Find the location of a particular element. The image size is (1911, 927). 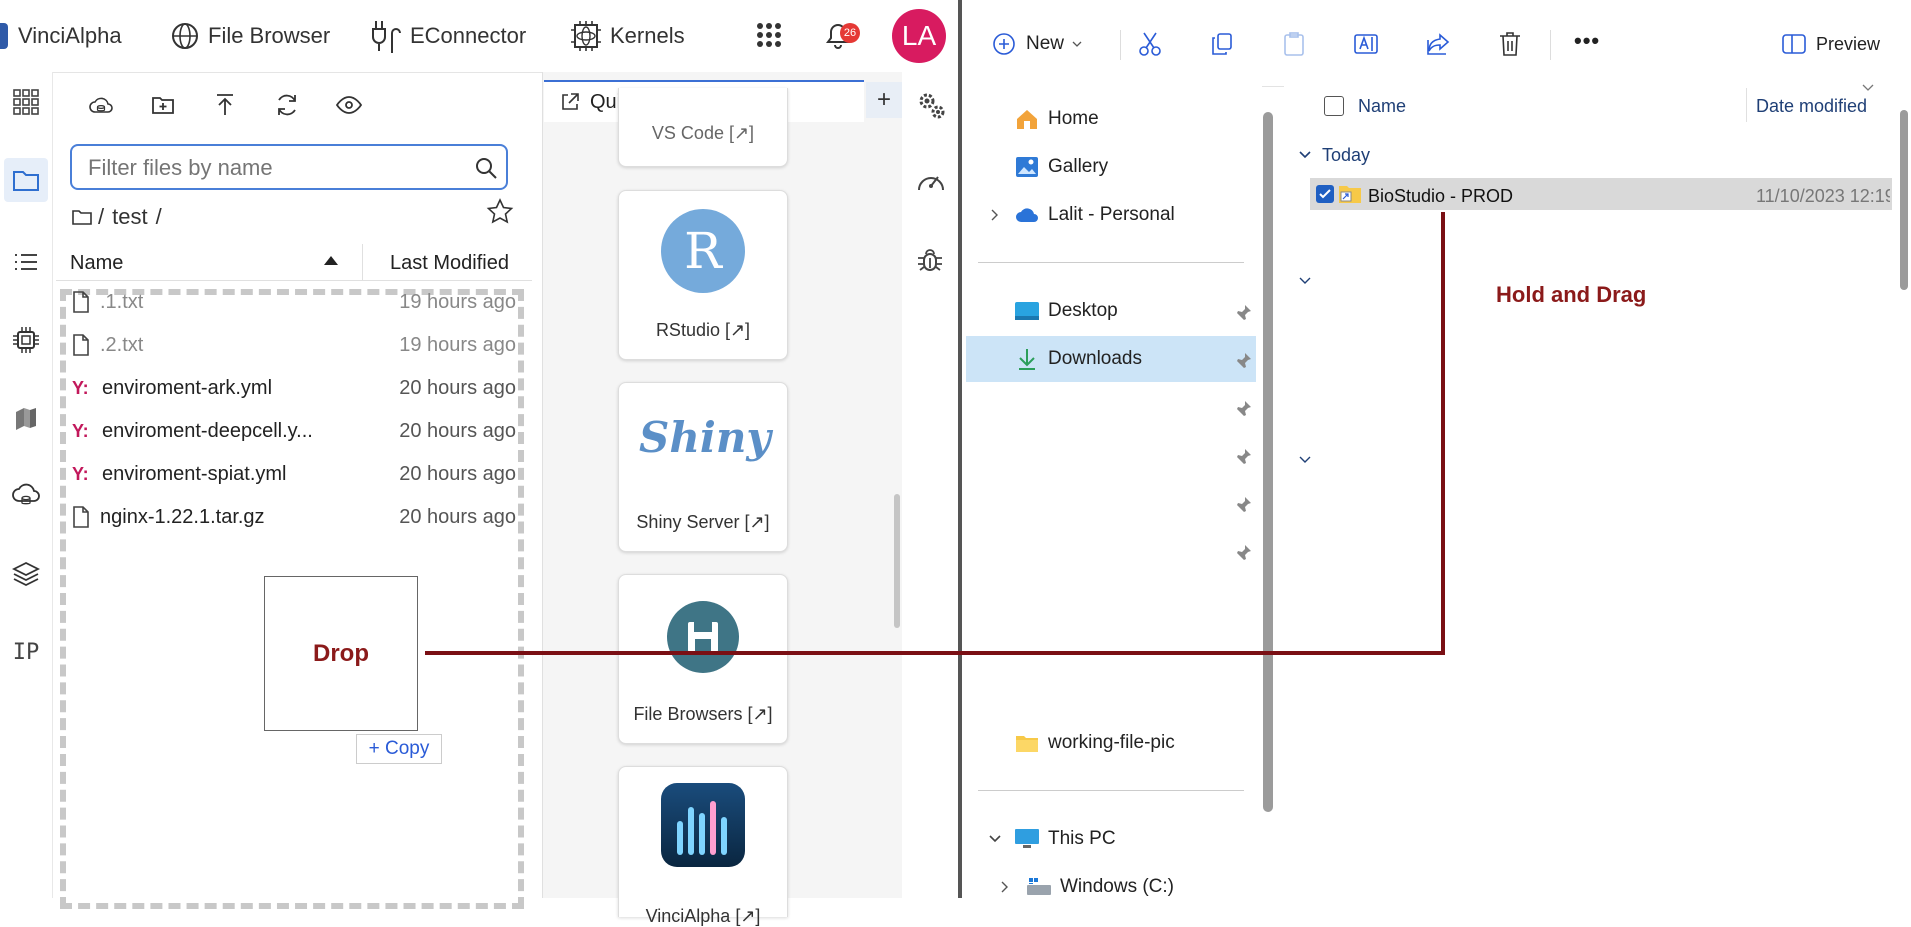

apps-grid-icon is located at coordinates (769, 37).